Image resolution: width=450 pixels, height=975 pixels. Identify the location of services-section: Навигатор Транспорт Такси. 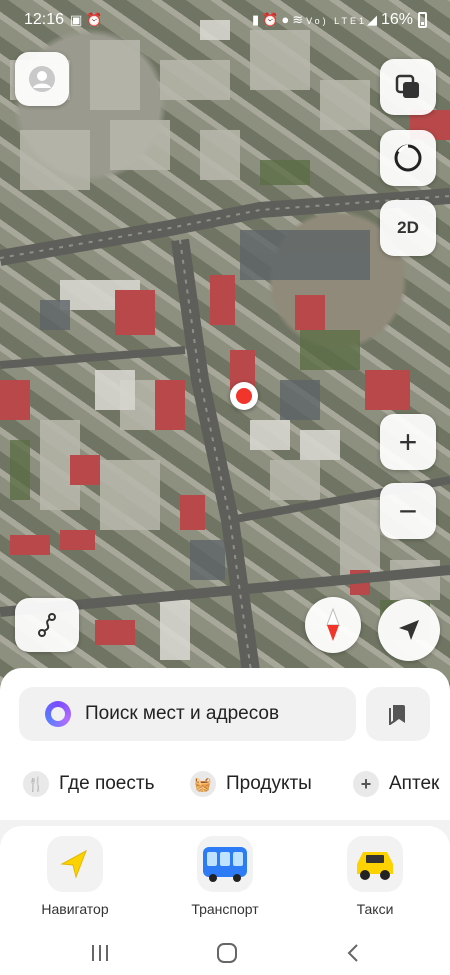
(225, 875).